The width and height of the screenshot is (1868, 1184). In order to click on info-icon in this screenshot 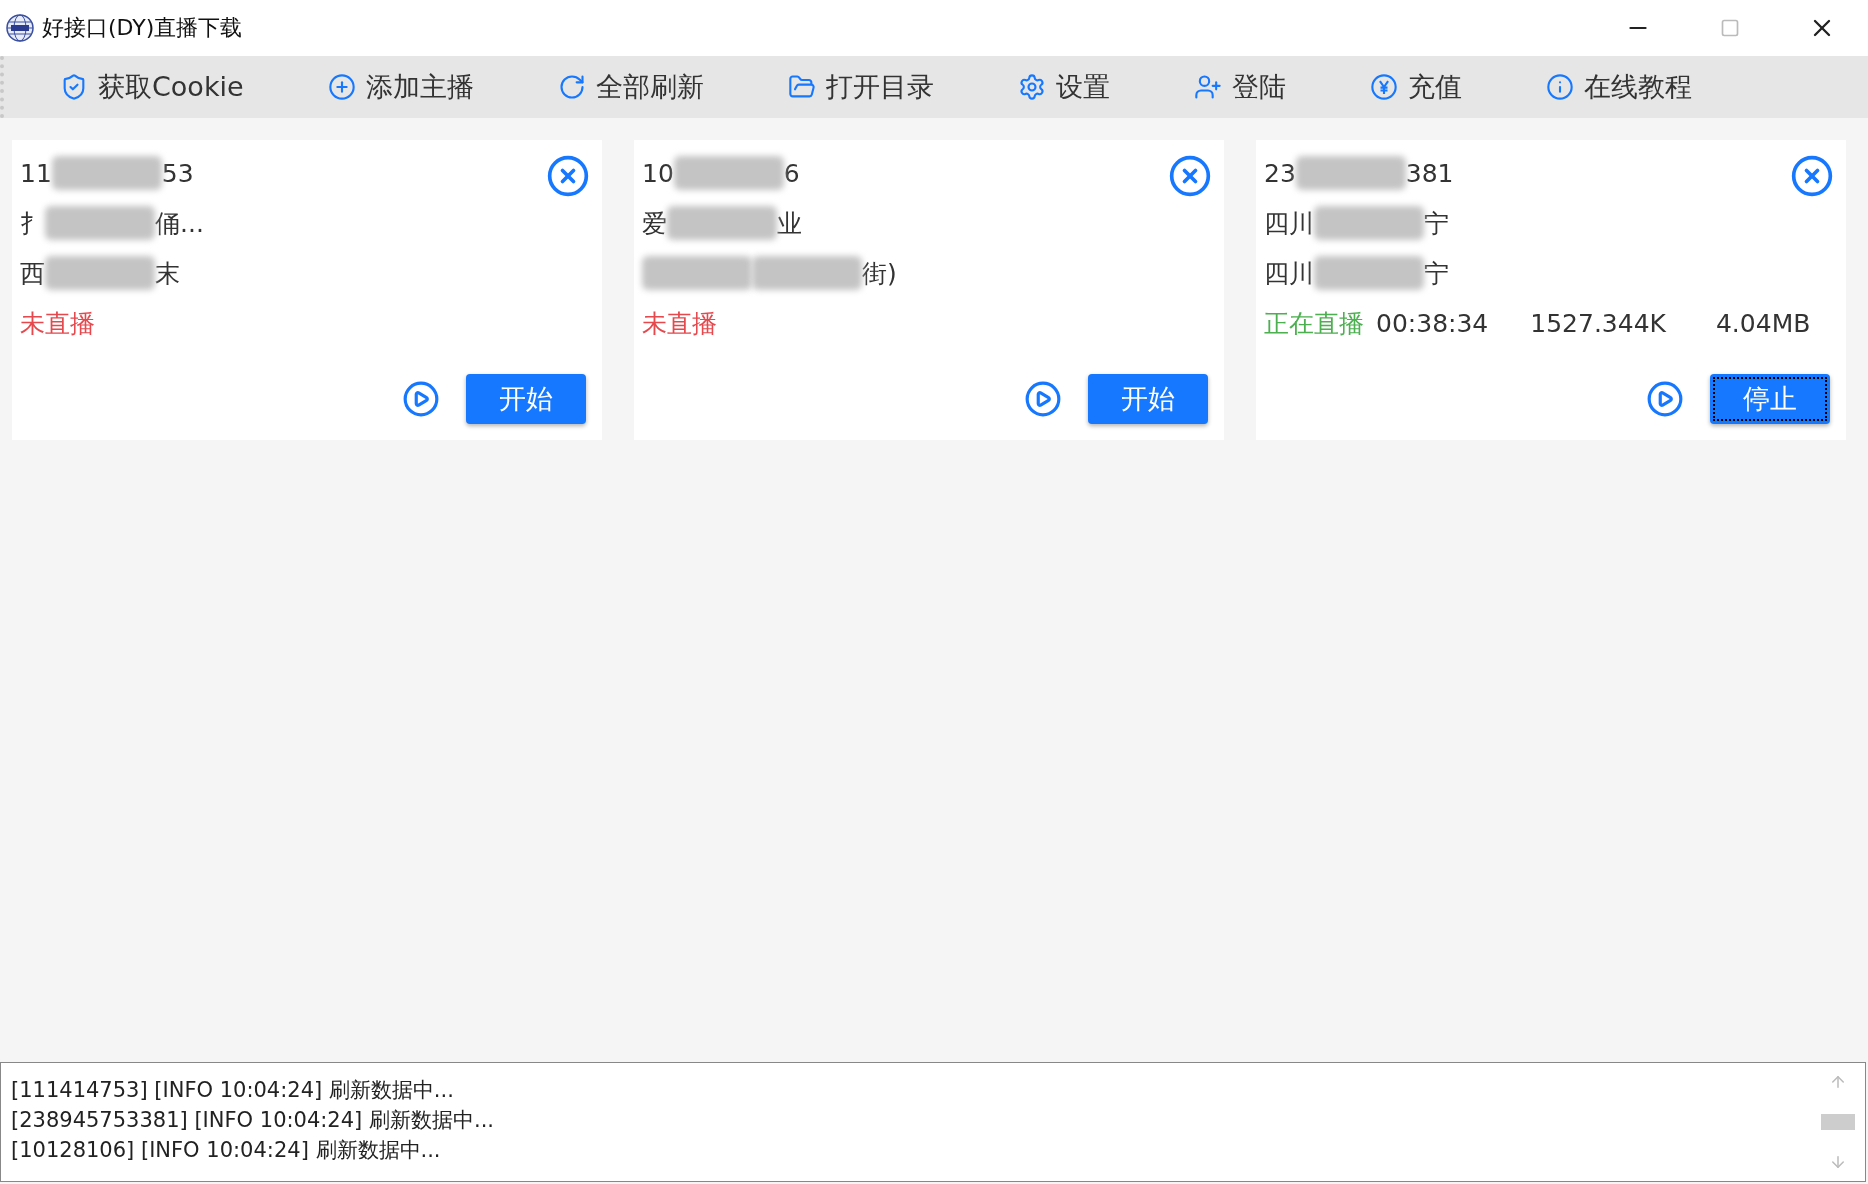, I will do `click(1559, 87)`.